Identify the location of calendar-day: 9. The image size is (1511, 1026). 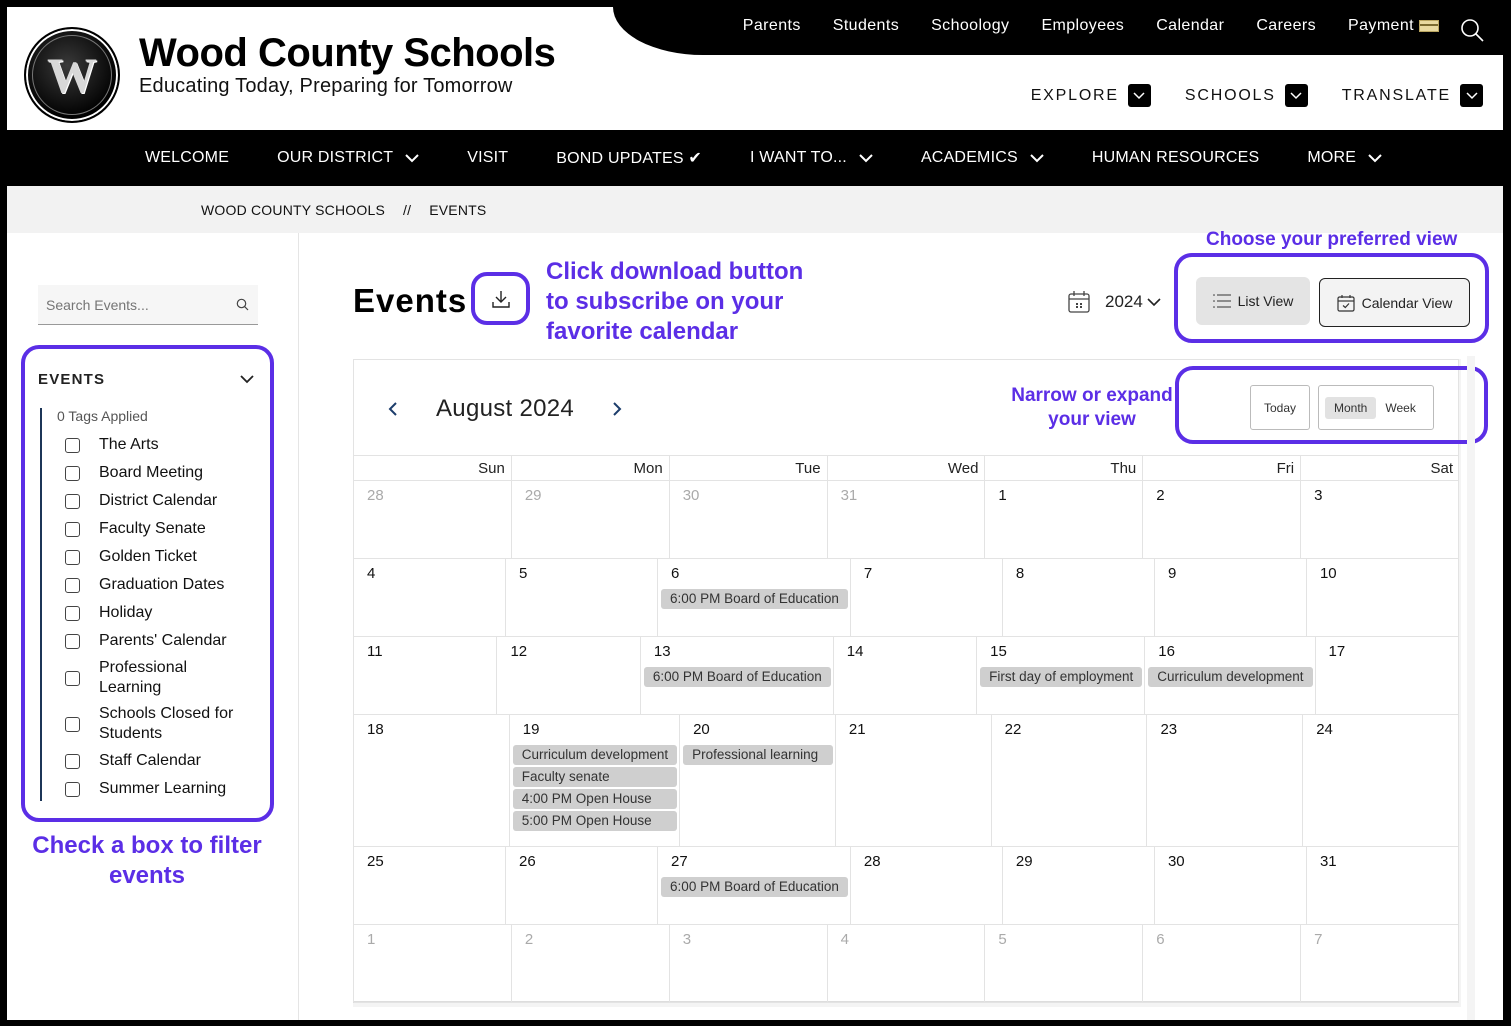
(1231, 597).